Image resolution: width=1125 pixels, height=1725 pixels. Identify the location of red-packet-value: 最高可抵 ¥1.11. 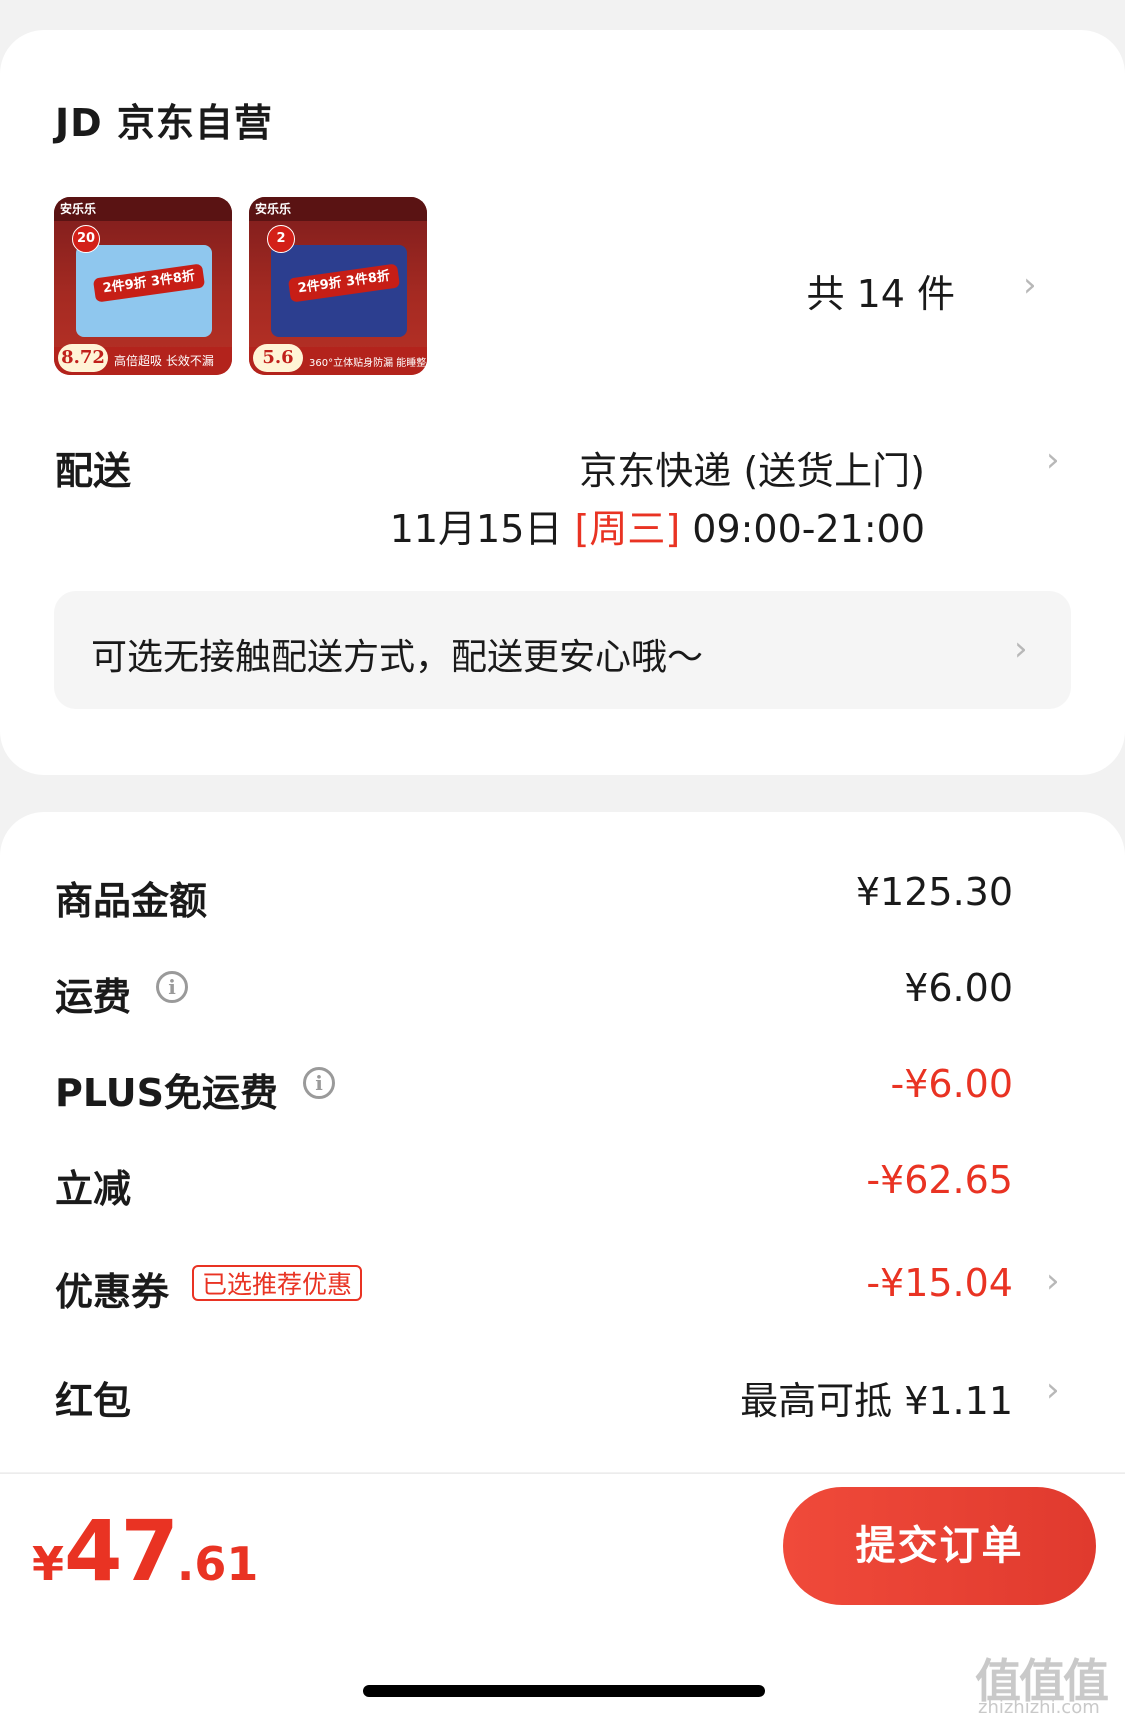
(876, 1397).